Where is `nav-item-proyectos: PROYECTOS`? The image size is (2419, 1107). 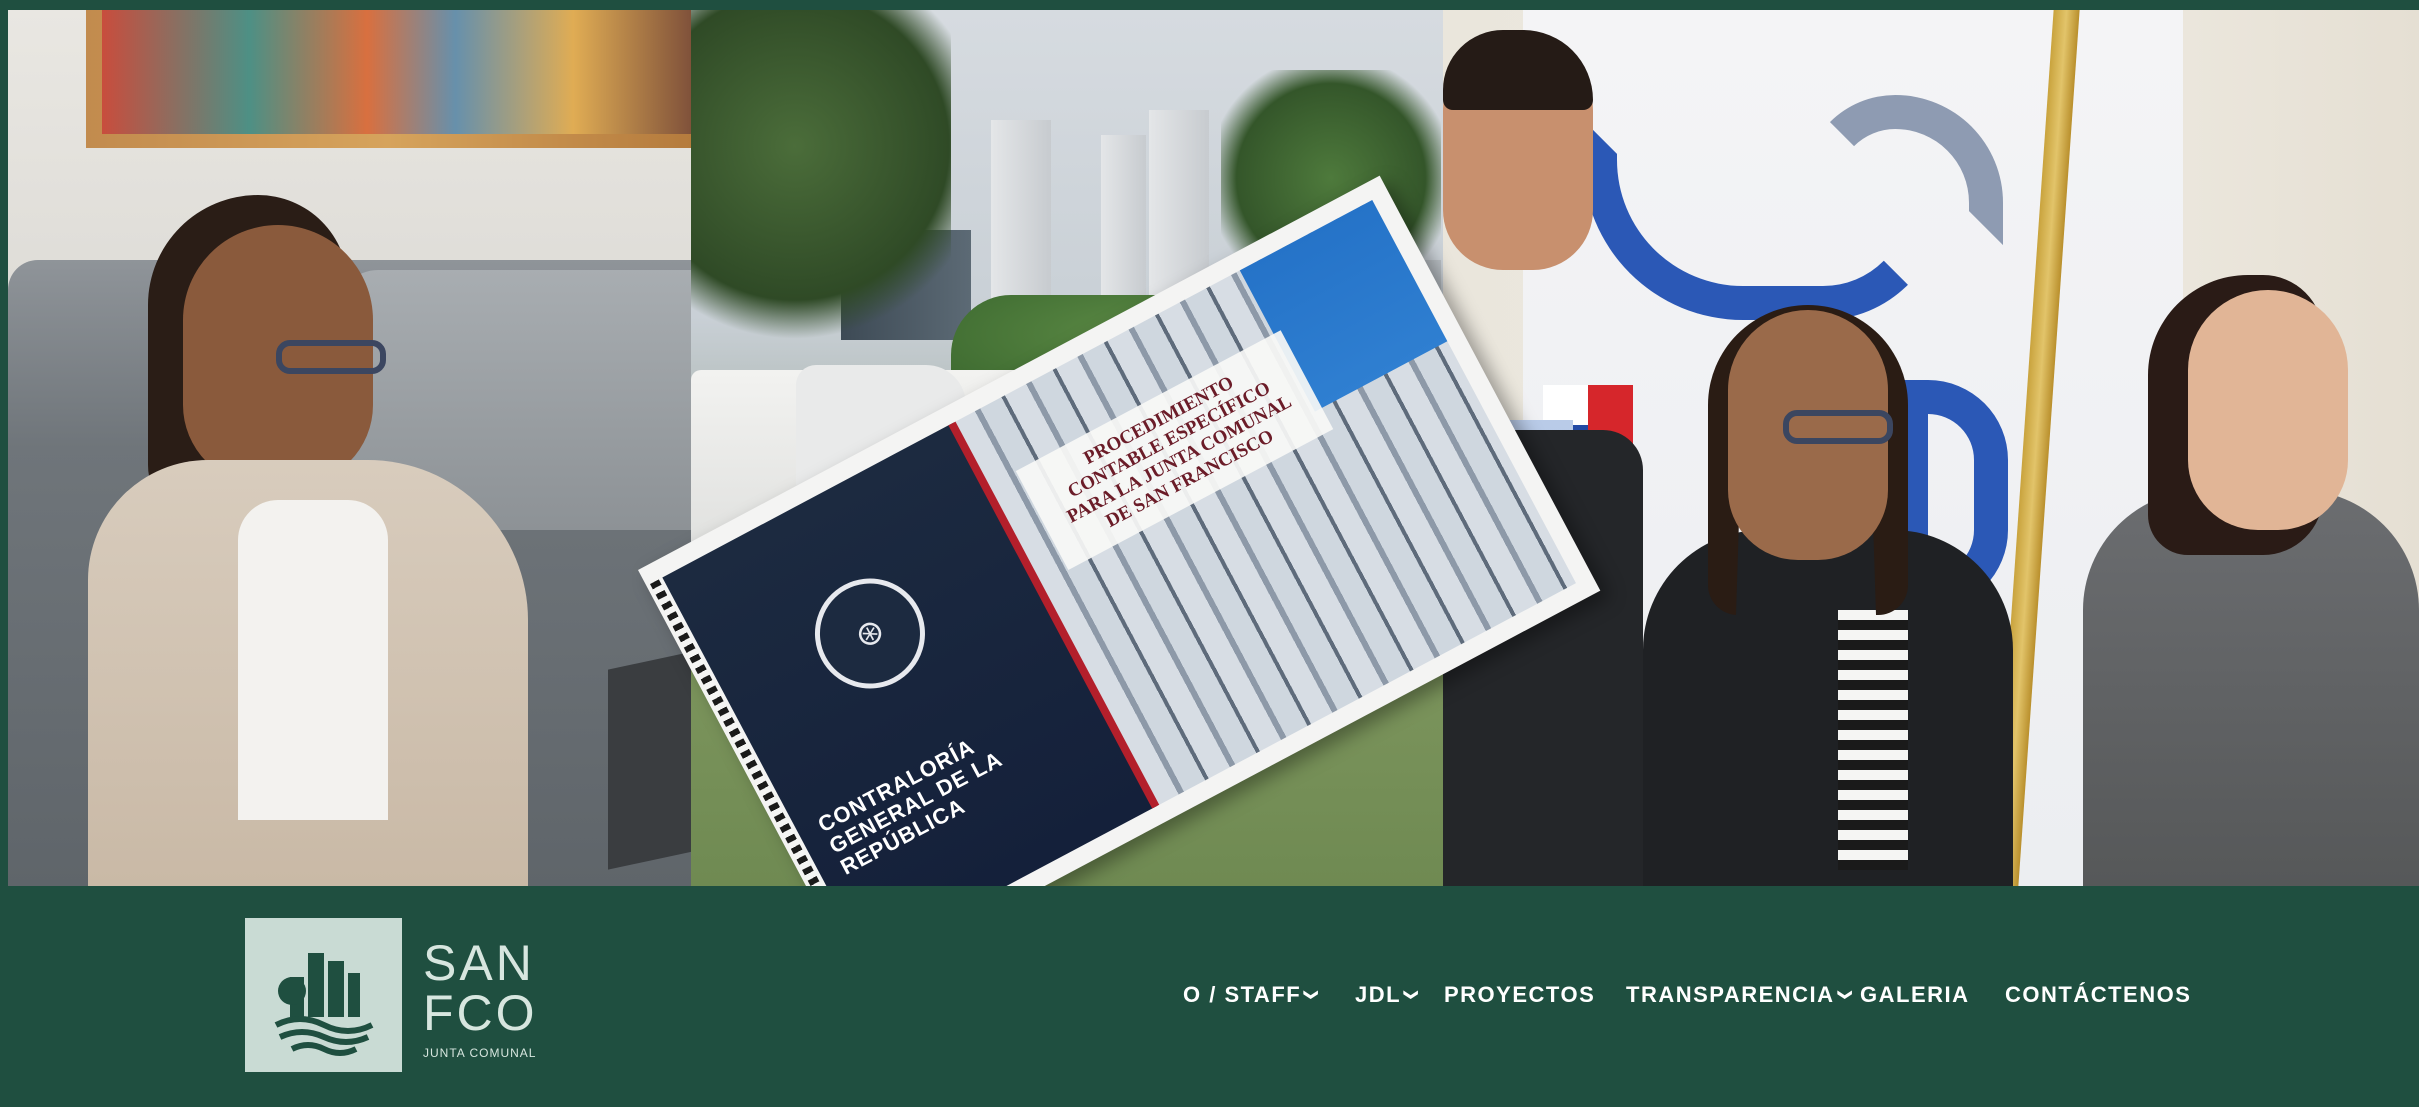 nav-item-proyectos: PROYECTOS is located at coordinates (1519, 995).